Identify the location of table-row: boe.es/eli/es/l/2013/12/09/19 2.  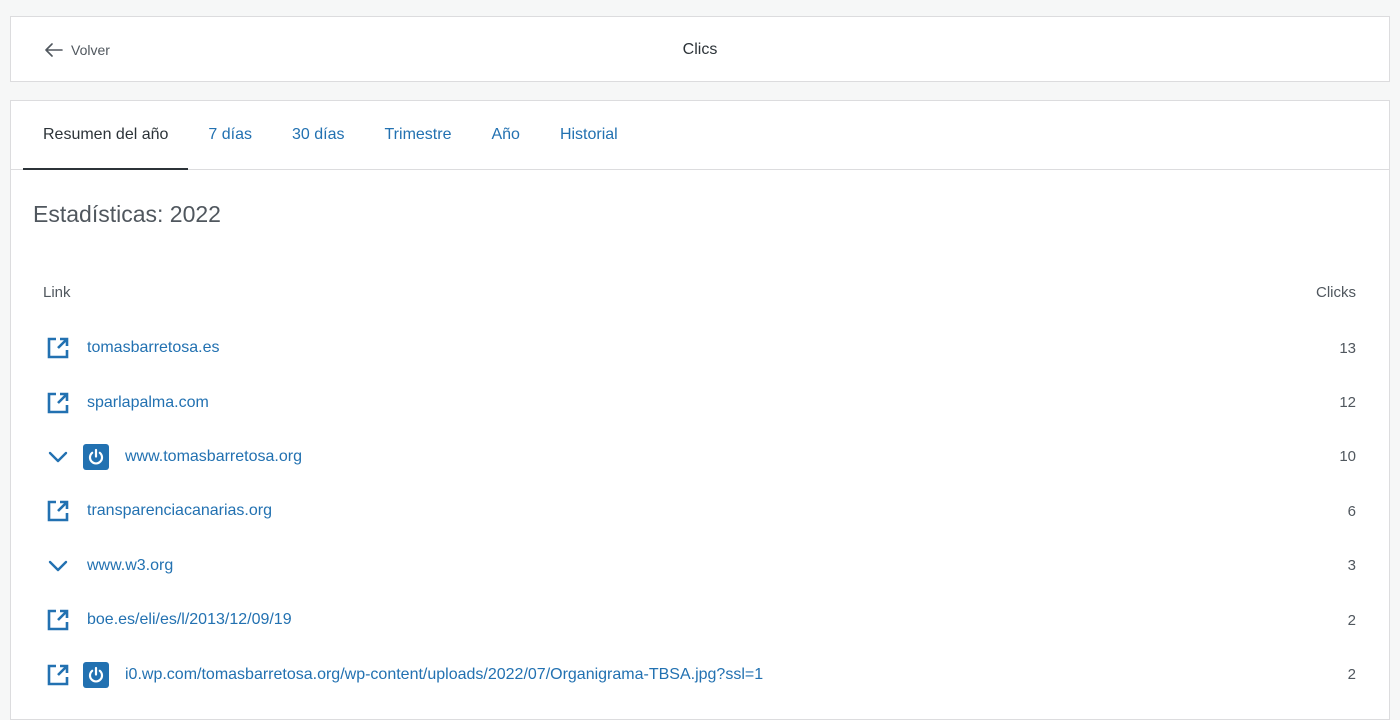
(700, 620).